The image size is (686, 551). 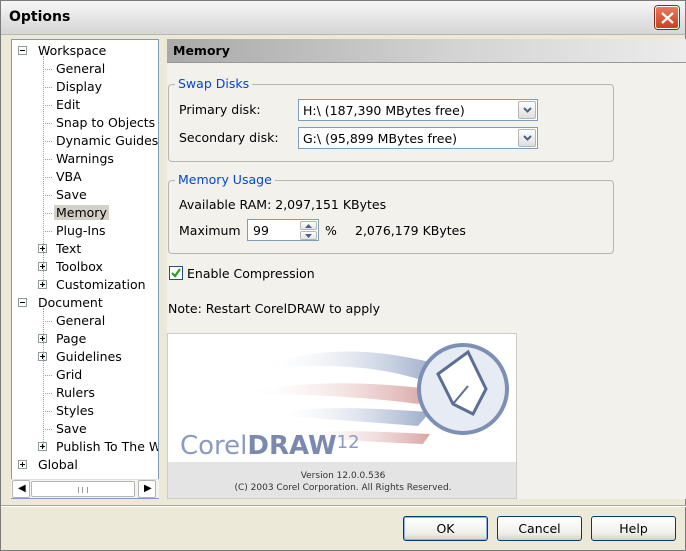 I want to click on tree-item-guidelines: Guidelines, so click(x=89, y=357).